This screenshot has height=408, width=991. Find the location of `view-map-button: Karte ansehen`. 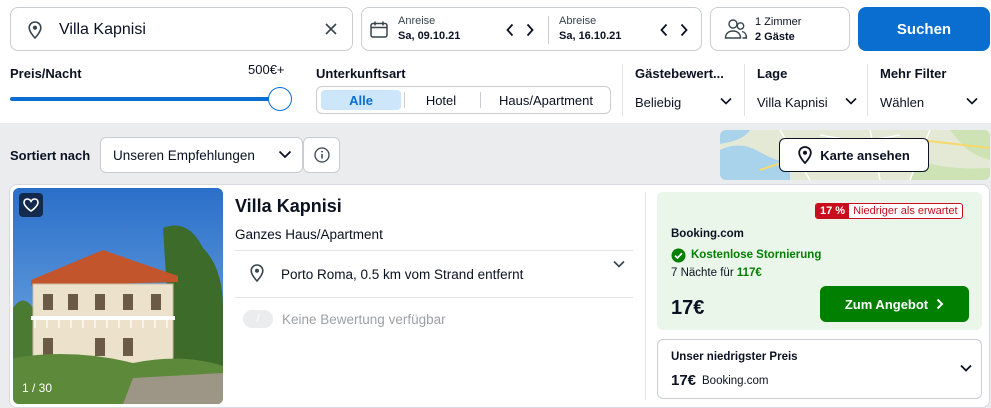

view-map-button: Karte ansehen is located at coordinates (854, 155).